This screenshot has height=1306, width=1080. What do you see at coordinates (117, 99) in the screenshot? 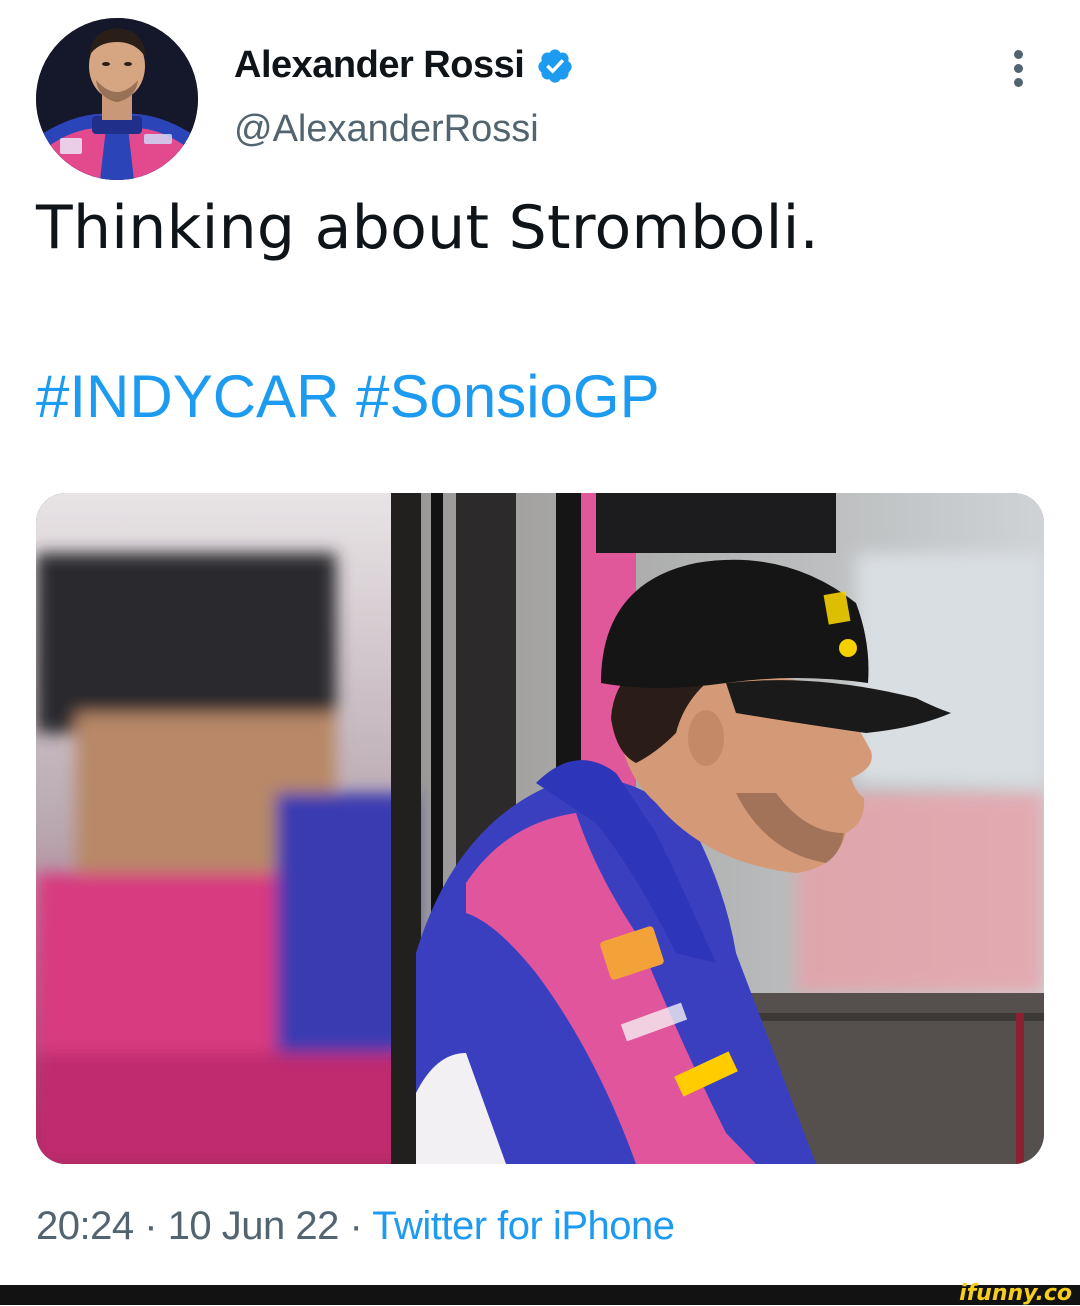
I see `avatar` at bounding box center [117, 99].